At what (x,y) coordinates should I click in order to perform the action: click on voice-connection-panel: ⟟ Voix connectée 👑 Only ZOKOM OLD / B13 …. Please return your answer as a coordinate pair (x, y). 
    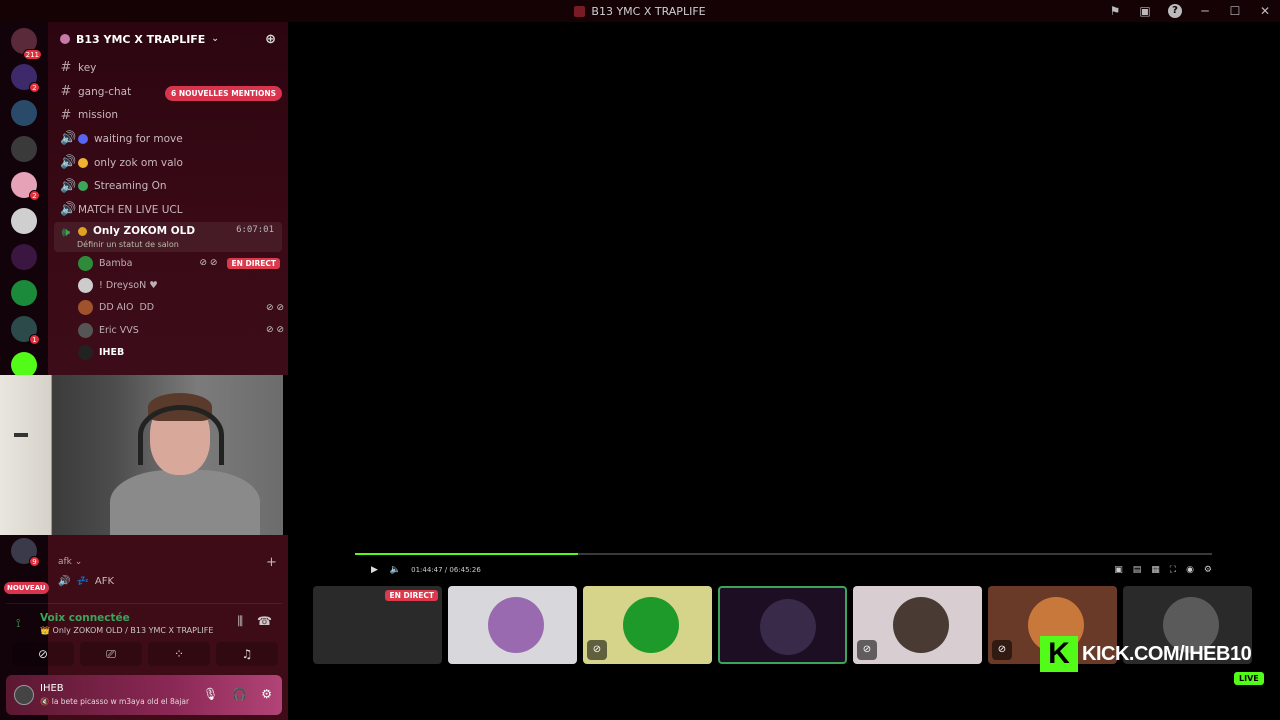
    Looking at the image, I should click on (144, 637).